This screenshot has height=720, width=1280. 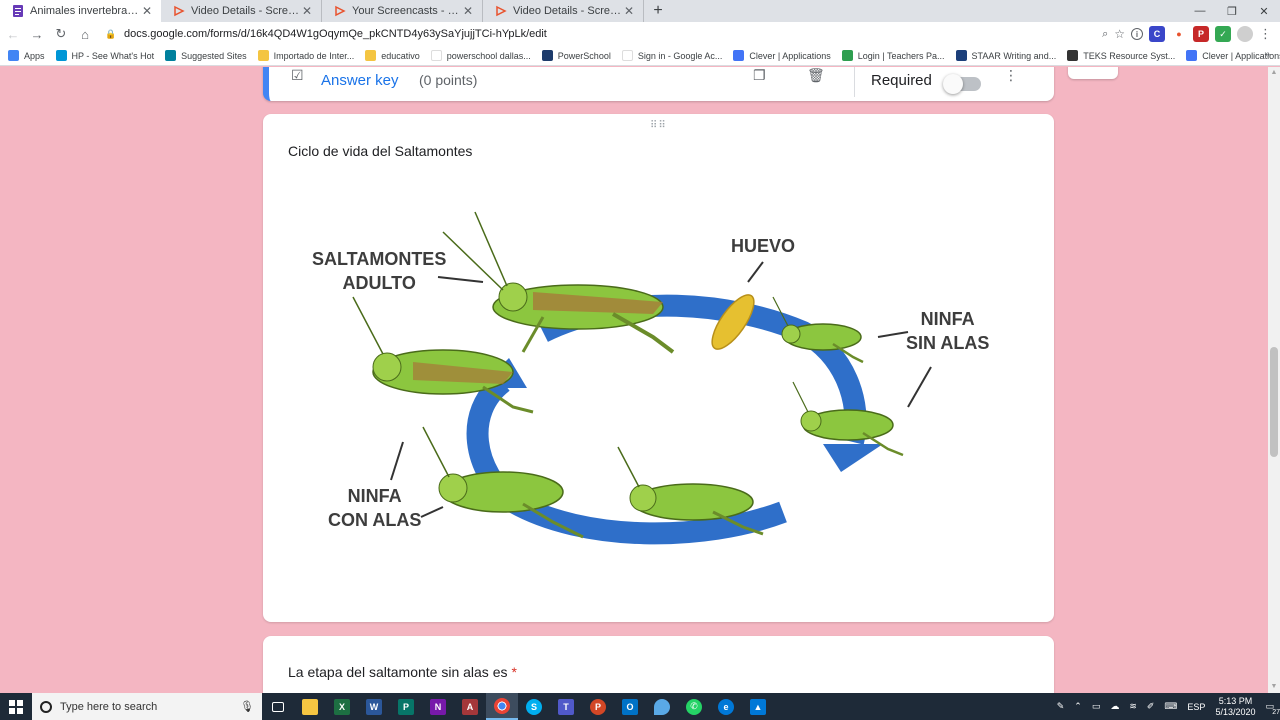 What do you see at coordinates (598, 706) in the screenshot?
I see `powerpoint-button: P` at bounding box center [598, 706].